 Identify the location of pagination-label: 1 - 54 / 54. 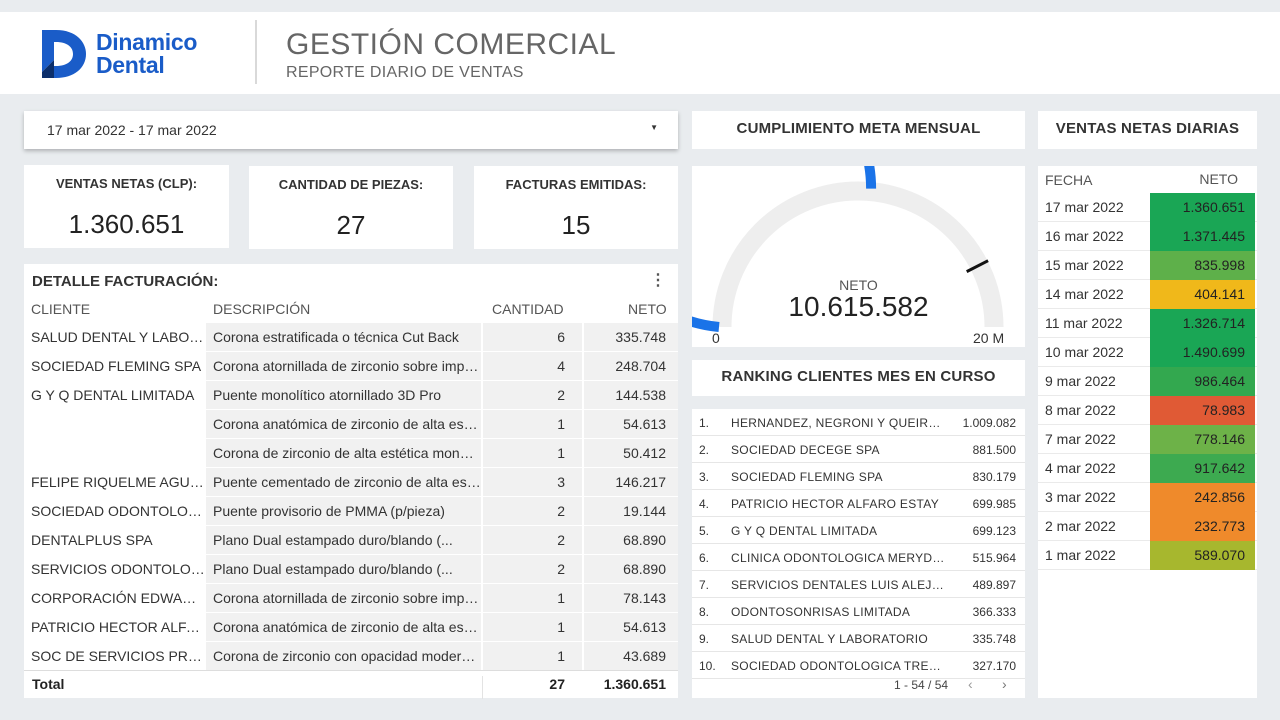
(921, 685).